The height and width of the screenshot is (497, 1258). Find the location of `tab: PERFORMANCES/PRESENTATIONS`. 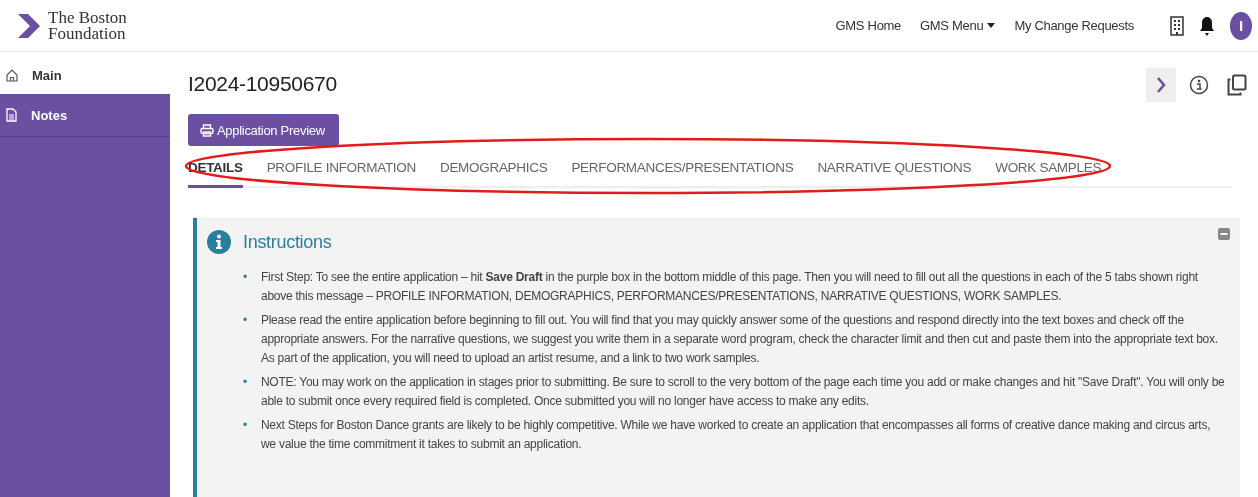

tab: PERFORMANCES/PRESENTATIONS is located at coordinates (682, 174).